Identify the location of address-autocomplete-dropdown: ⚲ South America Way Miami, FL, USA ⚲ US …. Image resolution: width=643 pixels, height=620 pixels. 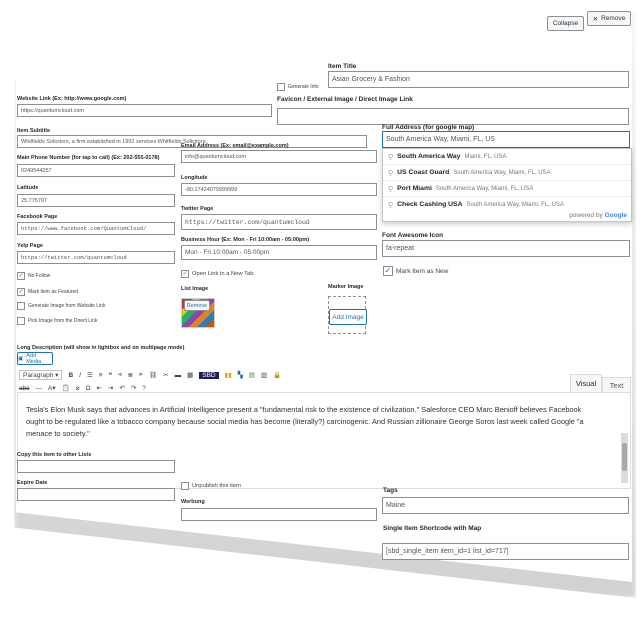
(507, 185).